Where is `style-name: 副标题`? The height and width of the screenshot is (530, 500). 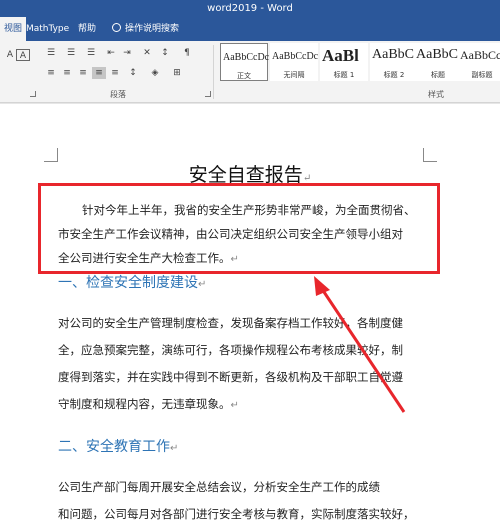 style-name: 副标题 is located at coordinates (482, 75).